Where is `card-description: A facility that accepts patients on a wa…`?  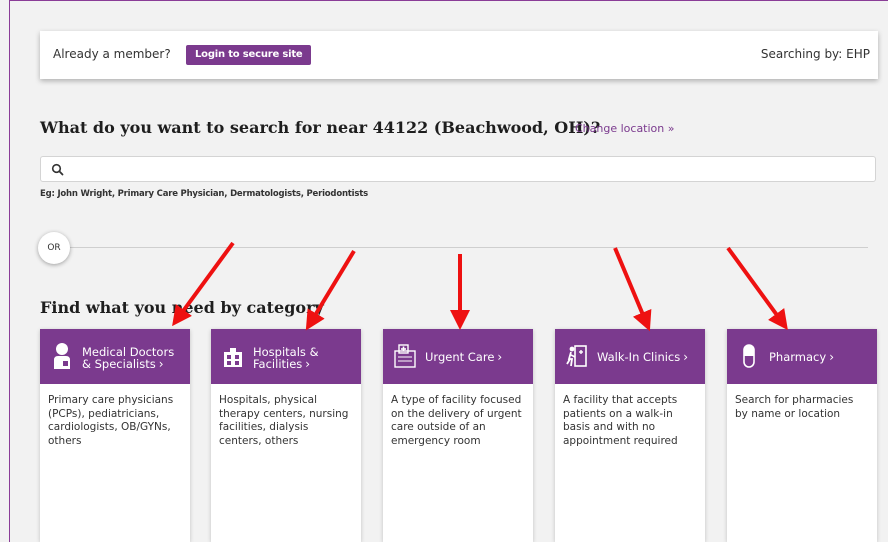
card-description: A facility that accepts patients on a wa… is located at coordinates (620, 420).